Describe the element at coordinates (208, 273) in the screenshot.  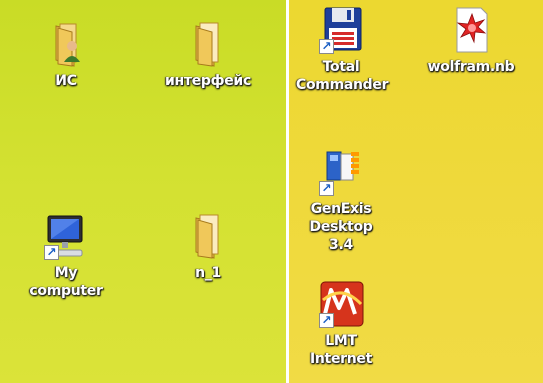
I see `icon-label: n_1` at that location.